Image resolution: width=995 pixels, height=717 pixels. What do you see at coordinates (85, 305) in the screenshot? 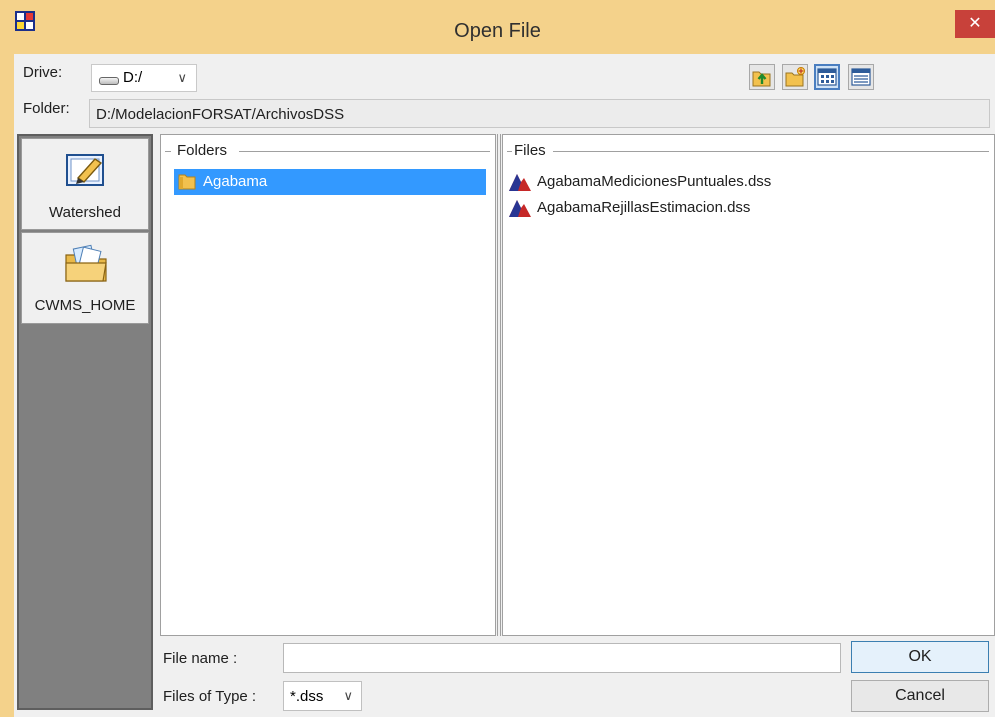
I see `place-label: CWMS_HOME` at bounding box center [85, 305].